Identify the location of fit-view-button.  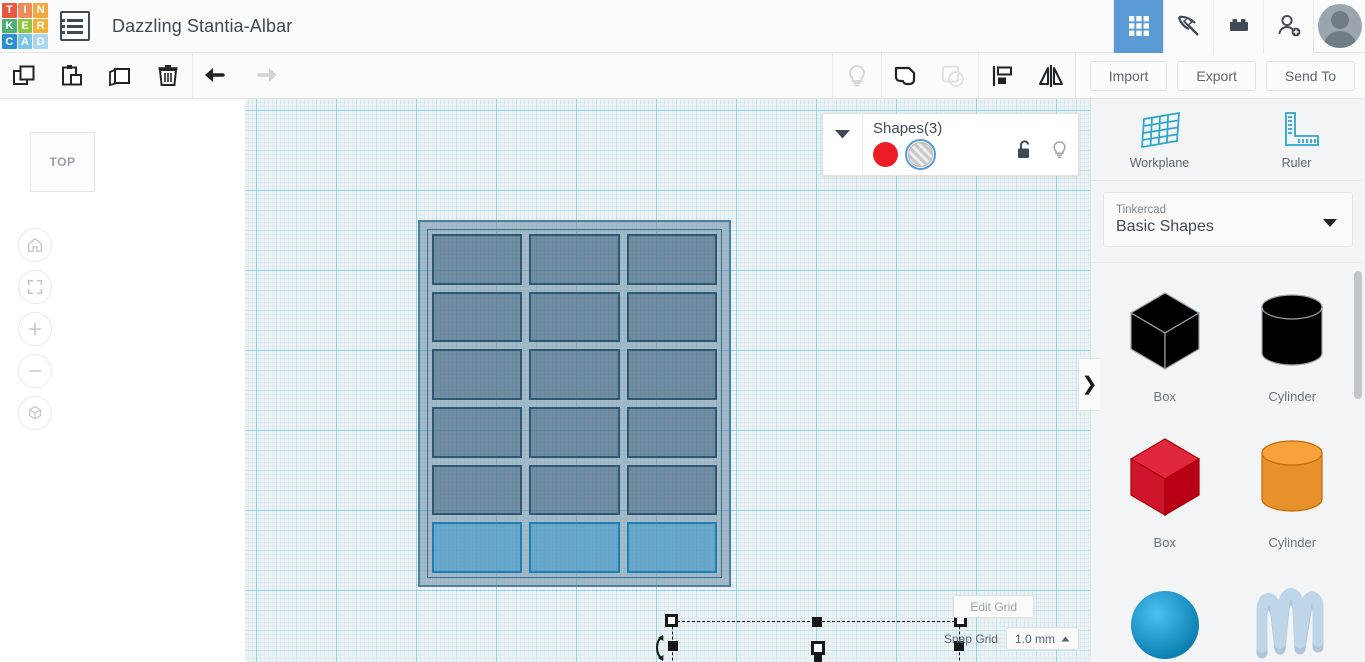
(35, 287).